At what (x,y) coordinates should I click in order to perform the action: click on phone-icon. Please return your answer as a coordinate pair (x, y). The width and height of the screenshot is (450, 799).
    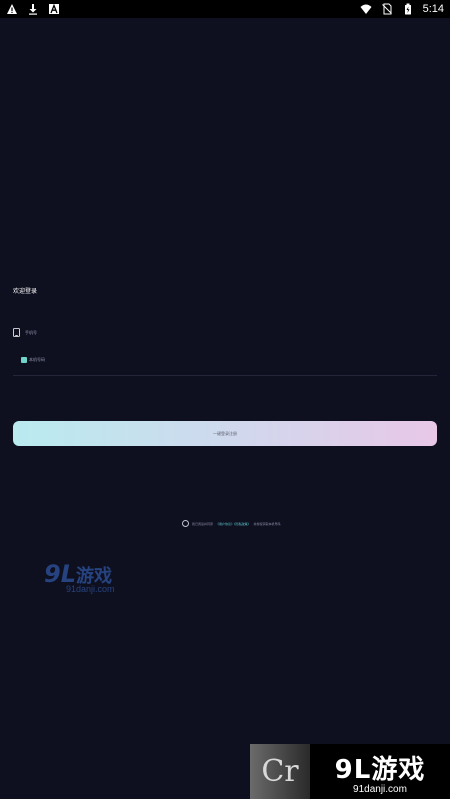
    Looking at the image, I should click on (16, 333).